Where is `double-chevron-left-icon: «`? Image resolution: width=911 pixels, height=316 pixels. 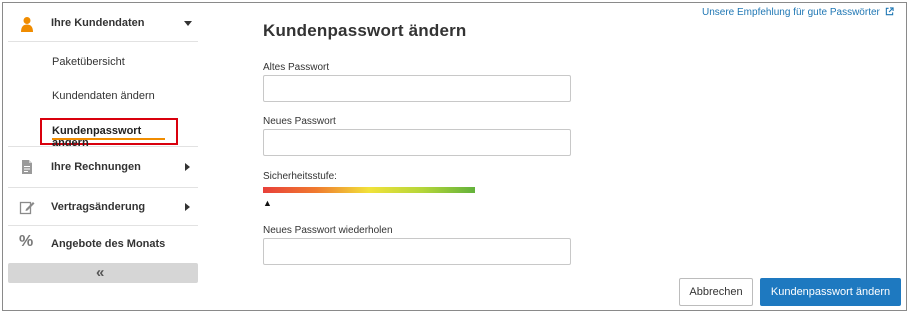
double-chevron-left-icon: « is located at coordinates (100, 272).